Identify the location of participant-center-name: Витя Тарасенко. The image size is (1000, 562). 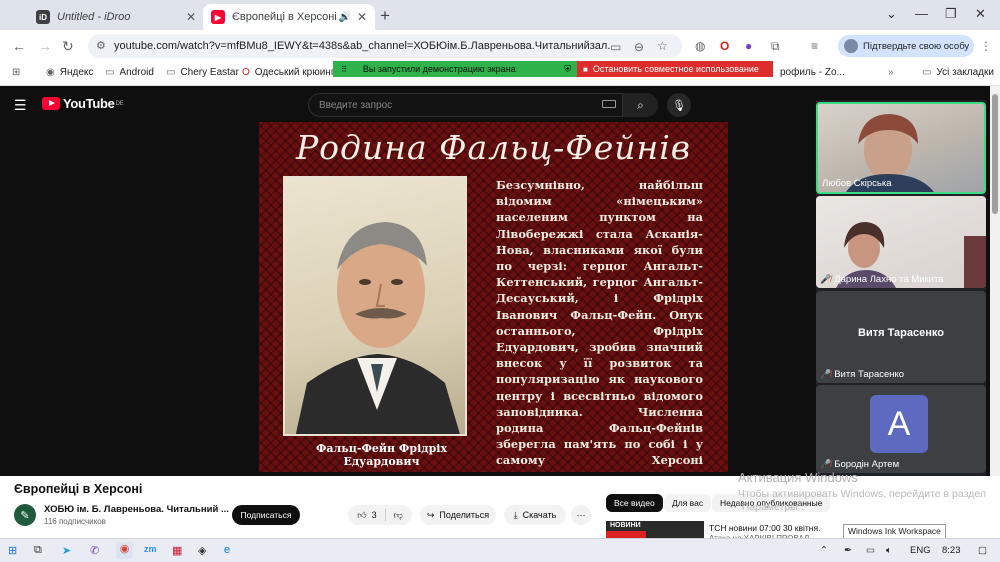
(901, 333).